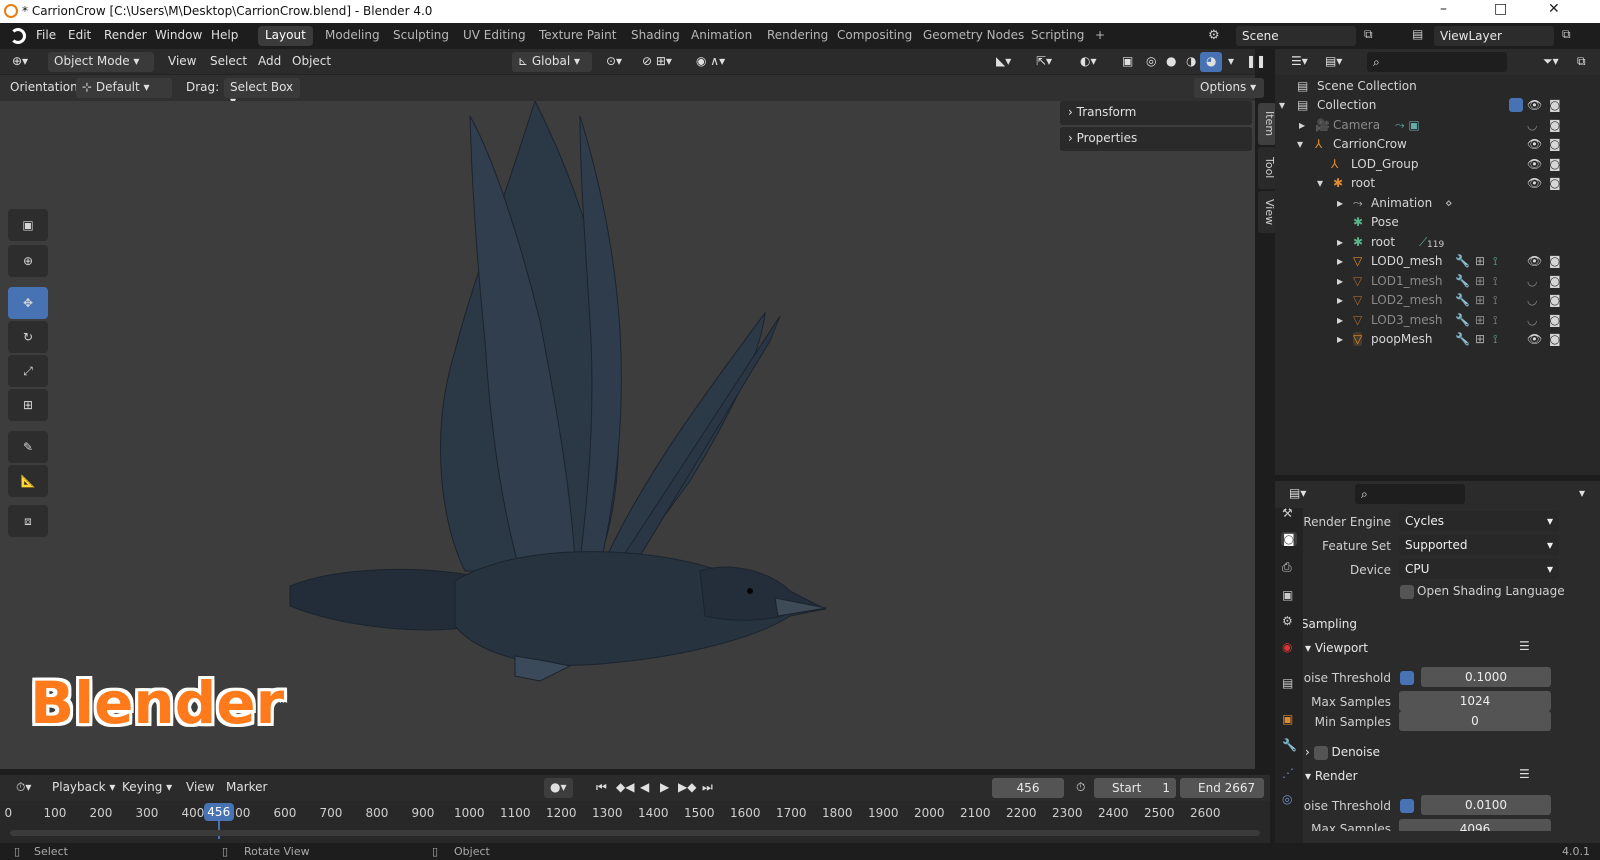 This screenshot has height=860, width=1600. Describe the element at coordinates (1475, 701) in the screenshot. I see `viewport-max-samples-field: 1024` at that location.